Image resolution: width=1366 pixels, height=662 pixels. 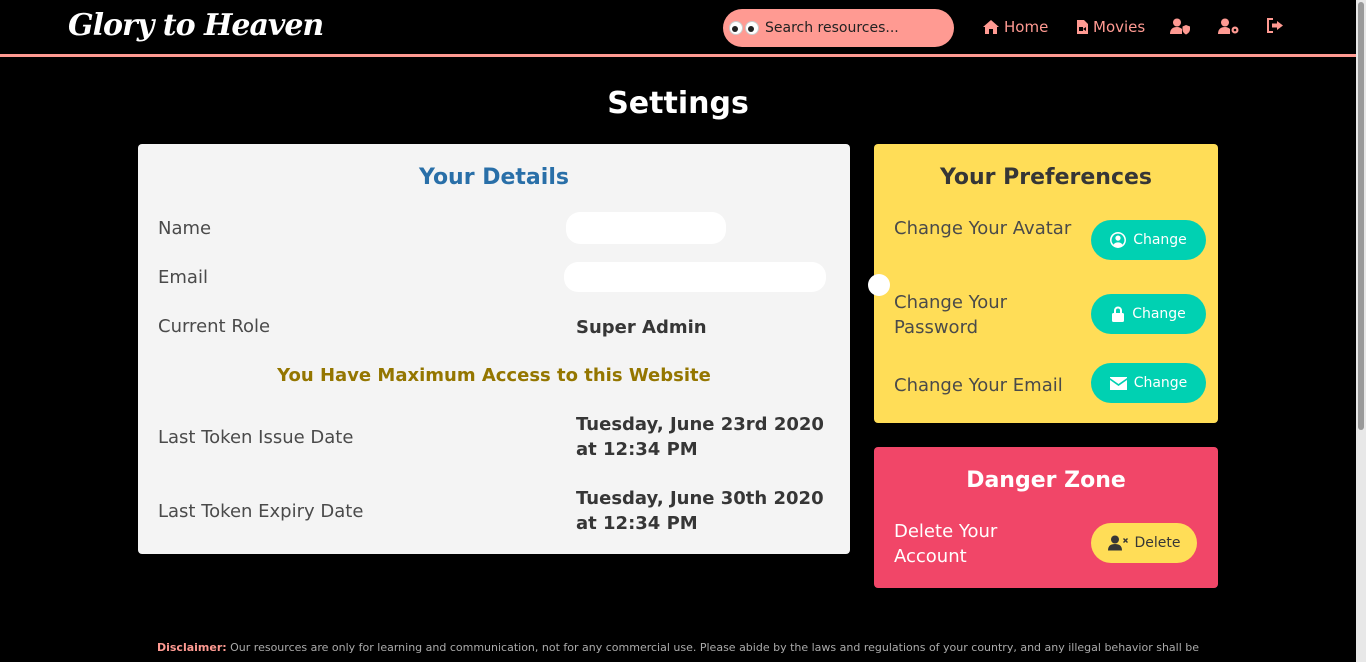 I want to click on details-title: Your Details, so click(x=494, y=177).